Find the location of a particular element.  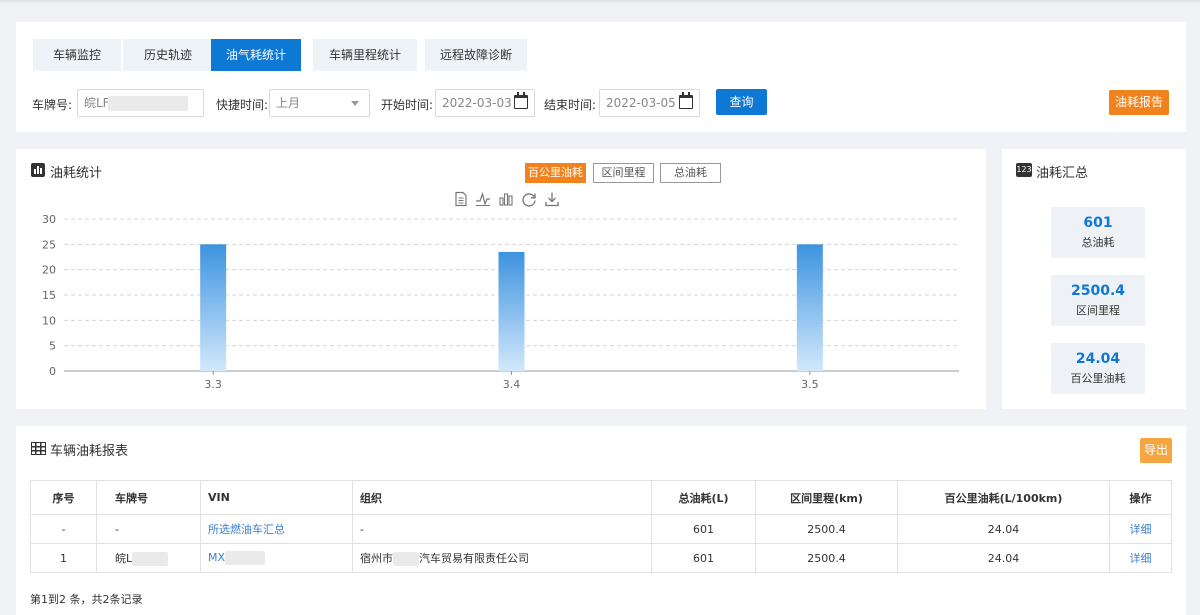

tab-remote-diagnosis: 远程故障诊断 is located at coordinates (476, 55).